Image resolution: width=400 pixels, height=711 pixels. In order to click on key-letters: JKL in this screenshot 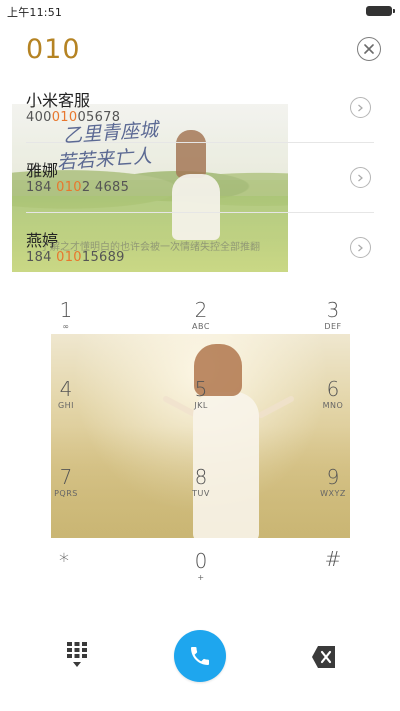, I will do `click(201, 405)`.